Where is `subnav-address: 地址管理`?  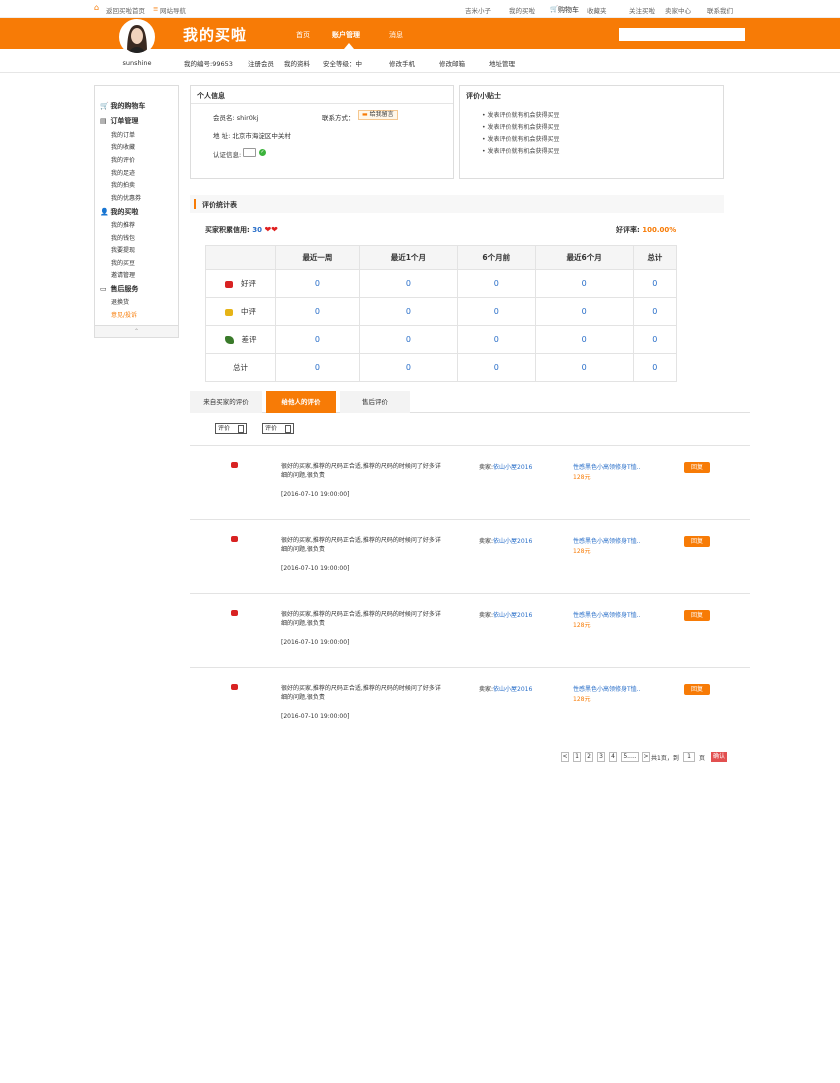 subnav-address: 地址管理 is located at coordinates (502, 63).